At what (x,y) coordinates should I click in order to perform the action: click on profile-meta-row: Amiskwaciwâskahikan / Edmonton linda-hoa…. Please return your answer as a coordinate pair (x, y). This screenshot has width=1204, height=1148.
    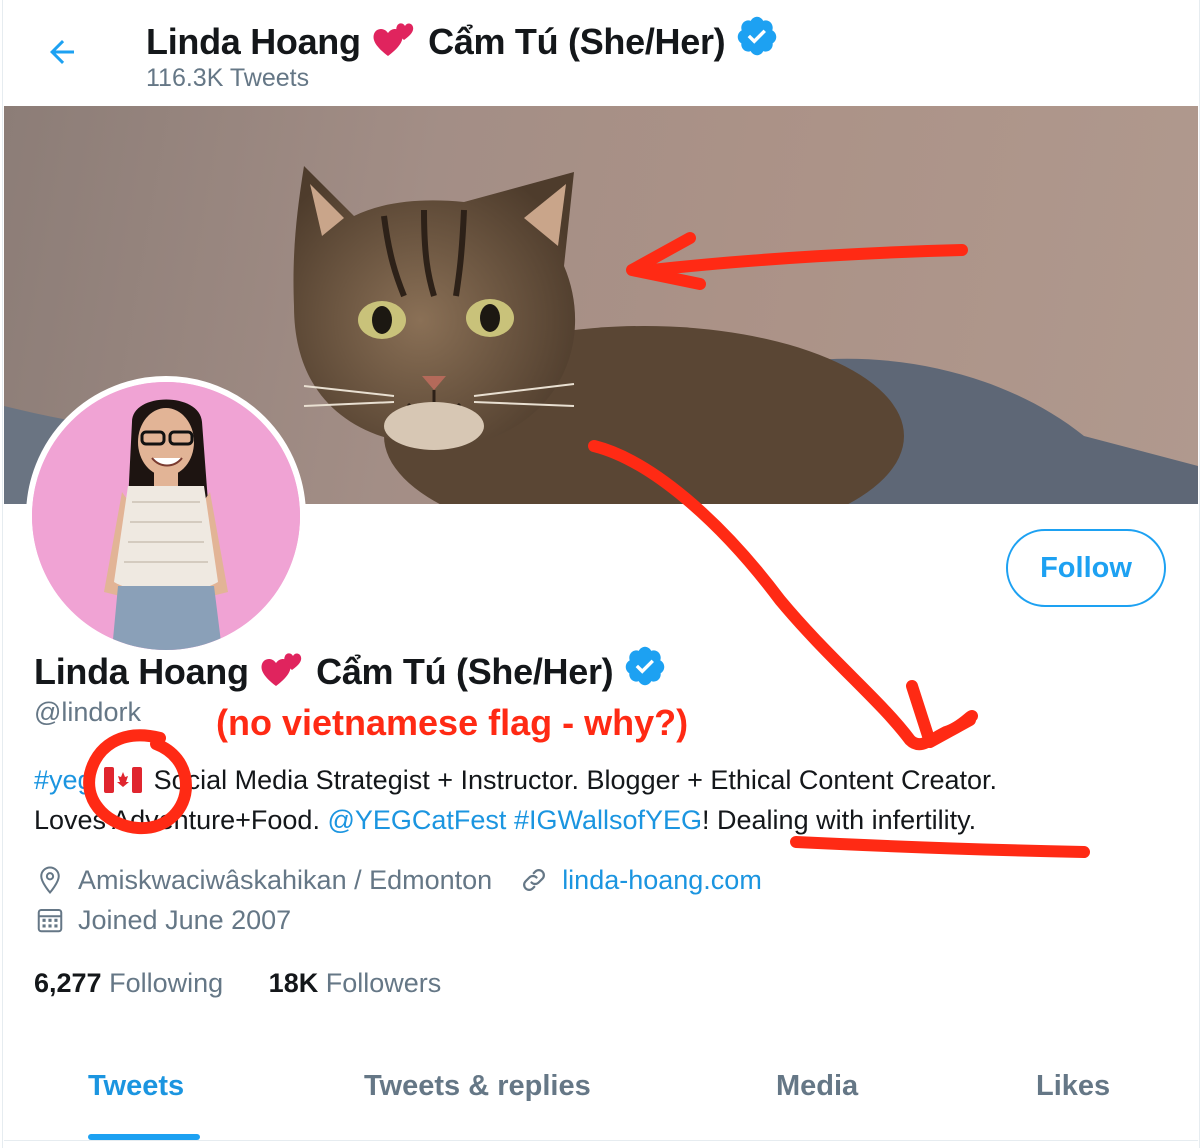
    Looking at the image, I should click on (398, 880).